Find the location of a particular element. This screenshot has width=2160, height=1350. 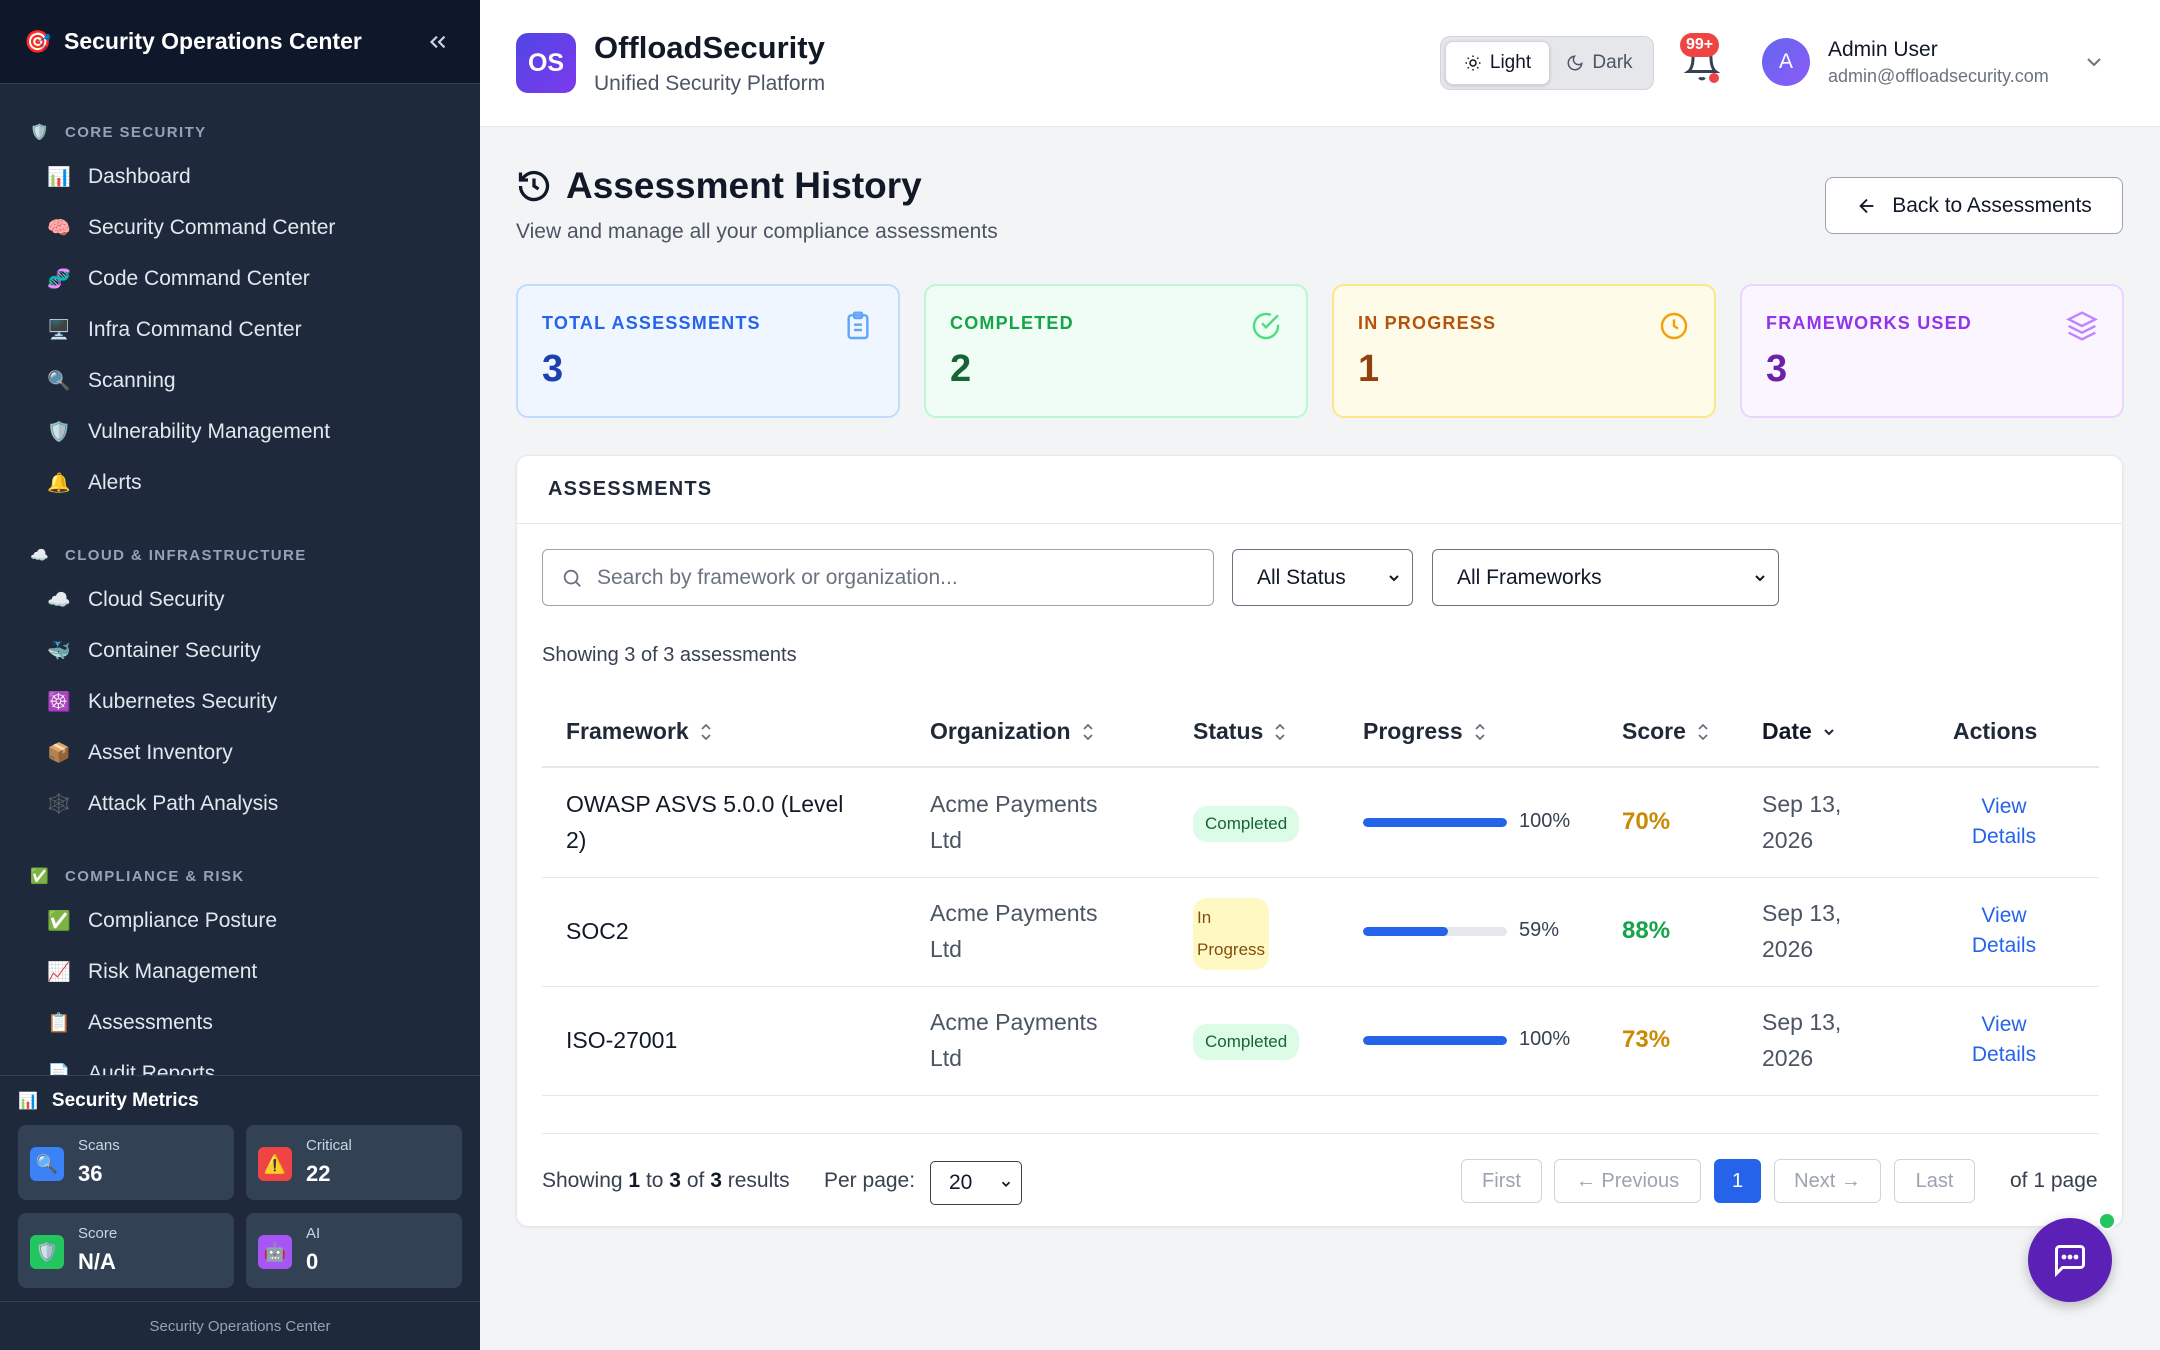

framework-filter-value: All Frameworks is located at coordinates (1529, 577).